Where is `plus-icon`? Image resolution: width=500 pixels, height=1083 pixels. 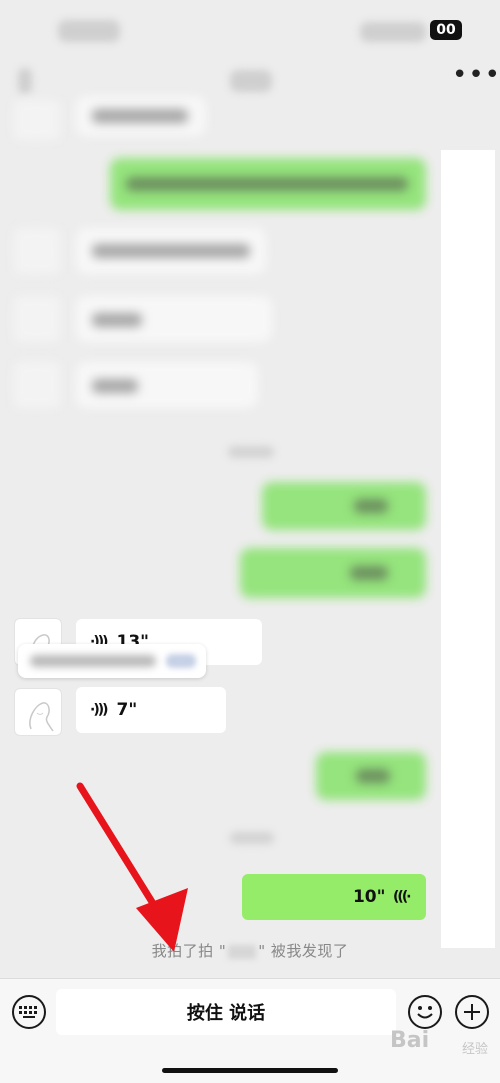
plus-icon is located at coordinates (472, 1012).